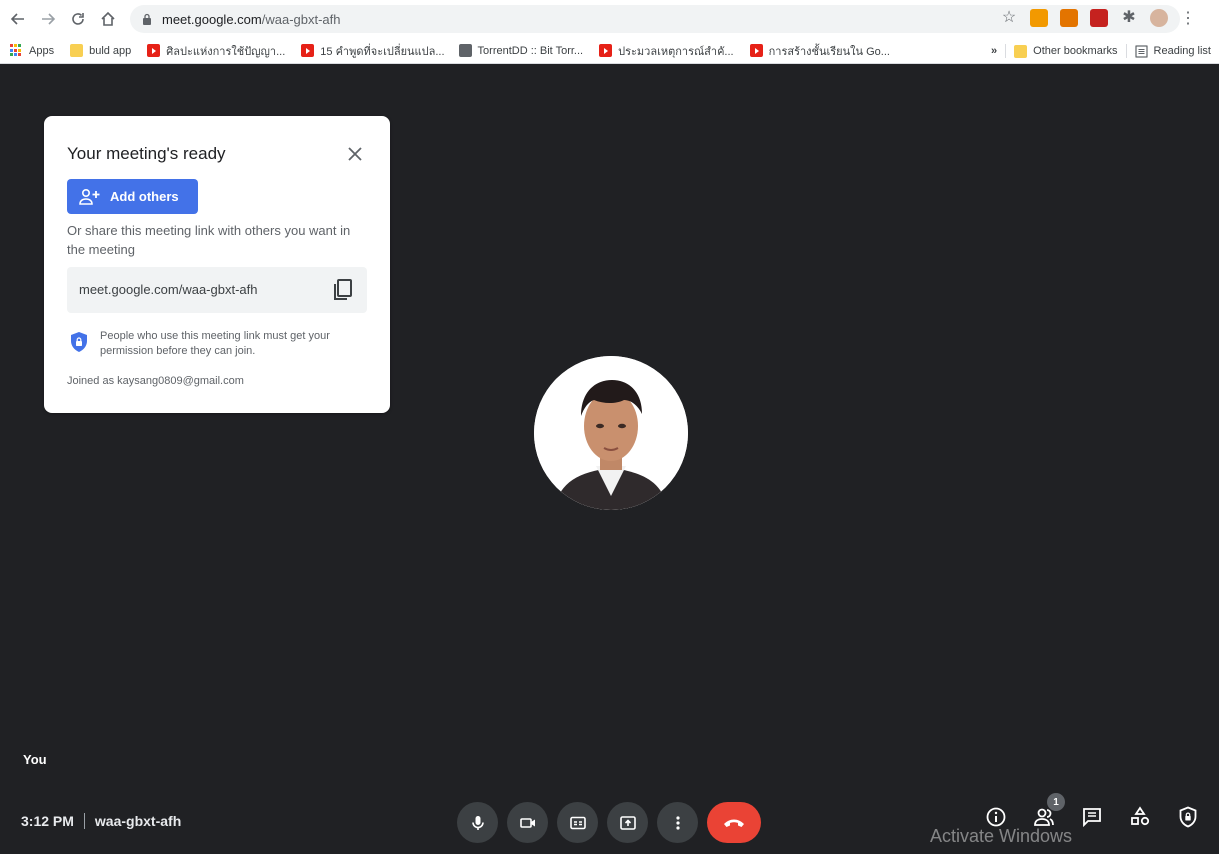  What do you see at coordinates (1009, 18) in the screenshot?
I see `star-icon: ☆` at bounding box center [1009, 18].